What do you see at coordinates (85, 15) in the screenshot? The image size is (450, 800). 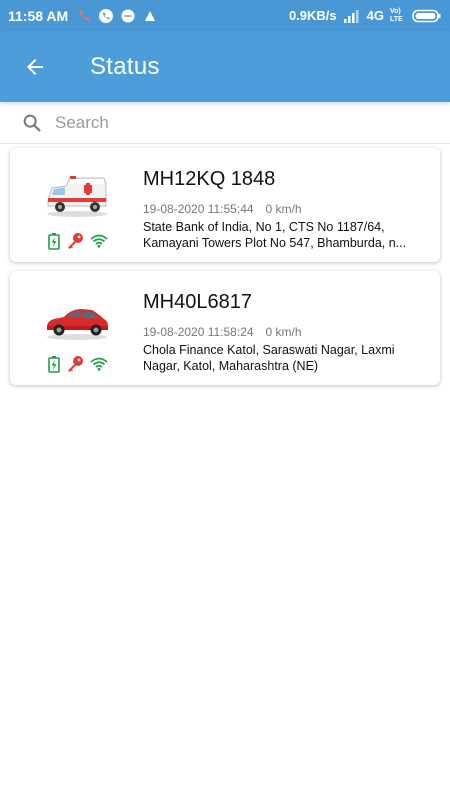 I see `missed-call-icon` at bounding box center [85, 15].